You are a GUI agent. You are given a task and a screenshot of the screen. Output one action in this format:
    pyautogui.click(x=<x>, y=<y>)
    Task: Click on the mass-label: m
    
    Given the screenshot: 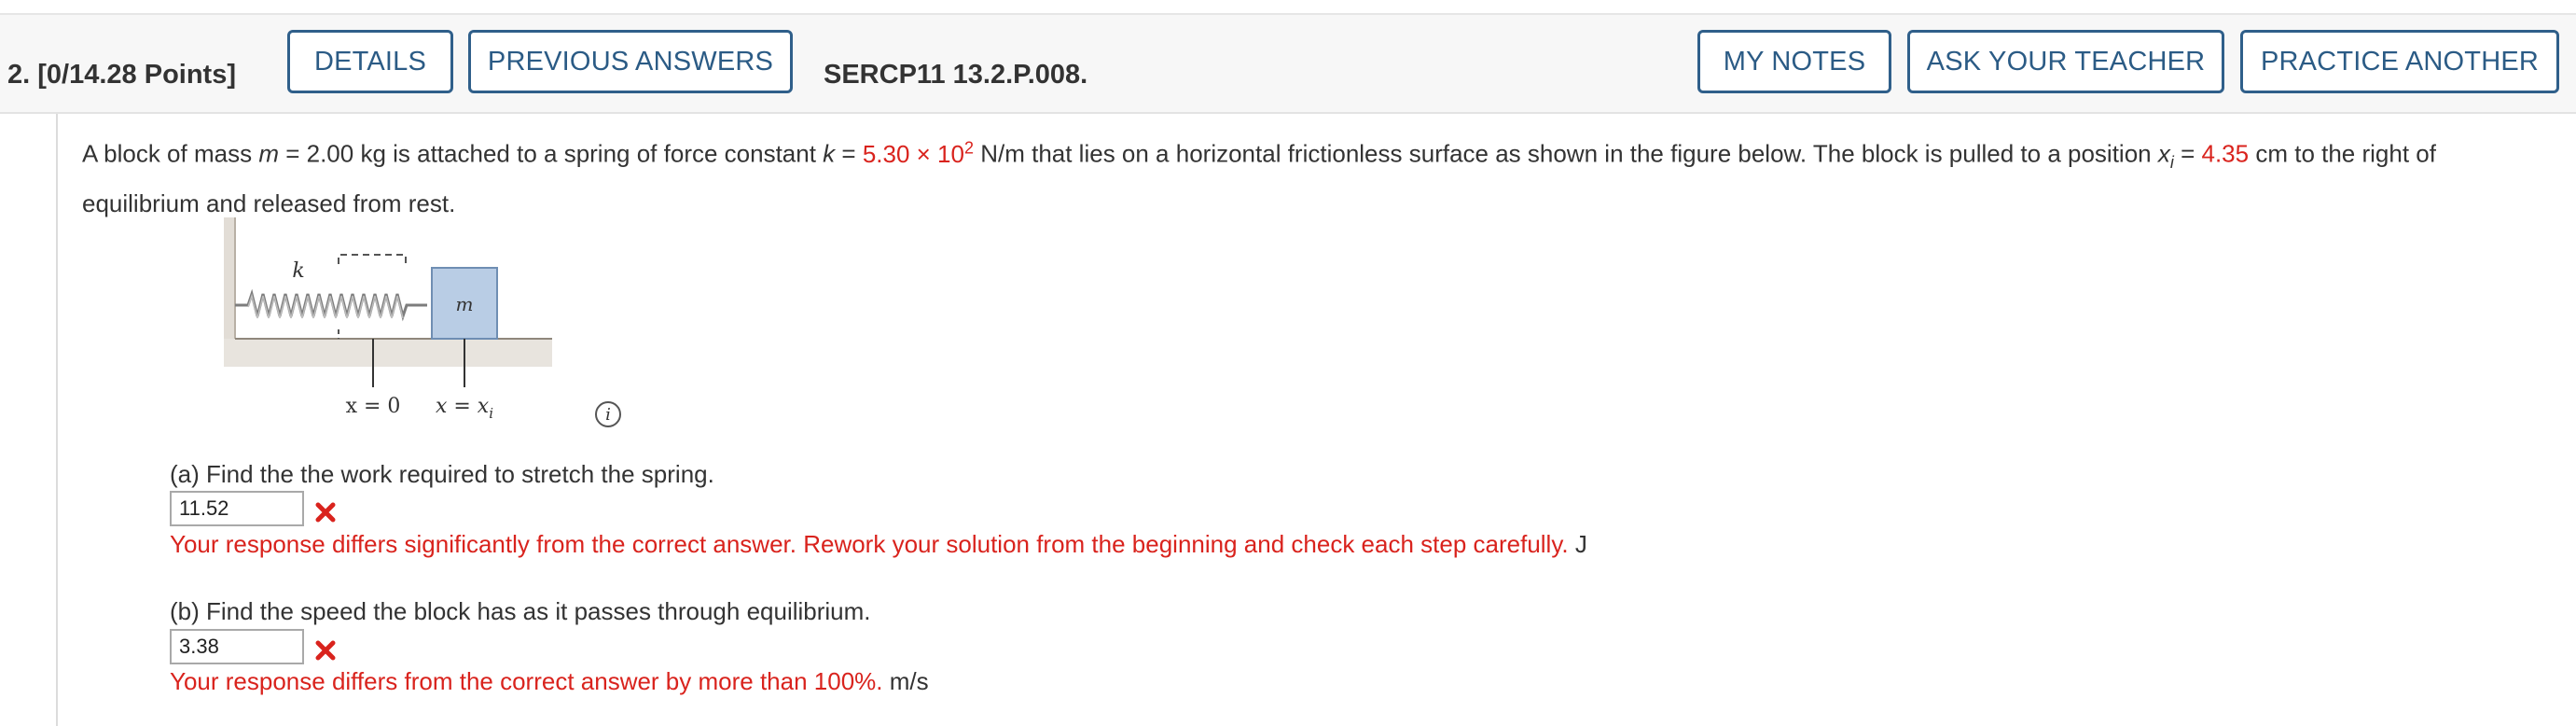 What is the action you would take?
    pyautogui.click(x=465, y=304)
    